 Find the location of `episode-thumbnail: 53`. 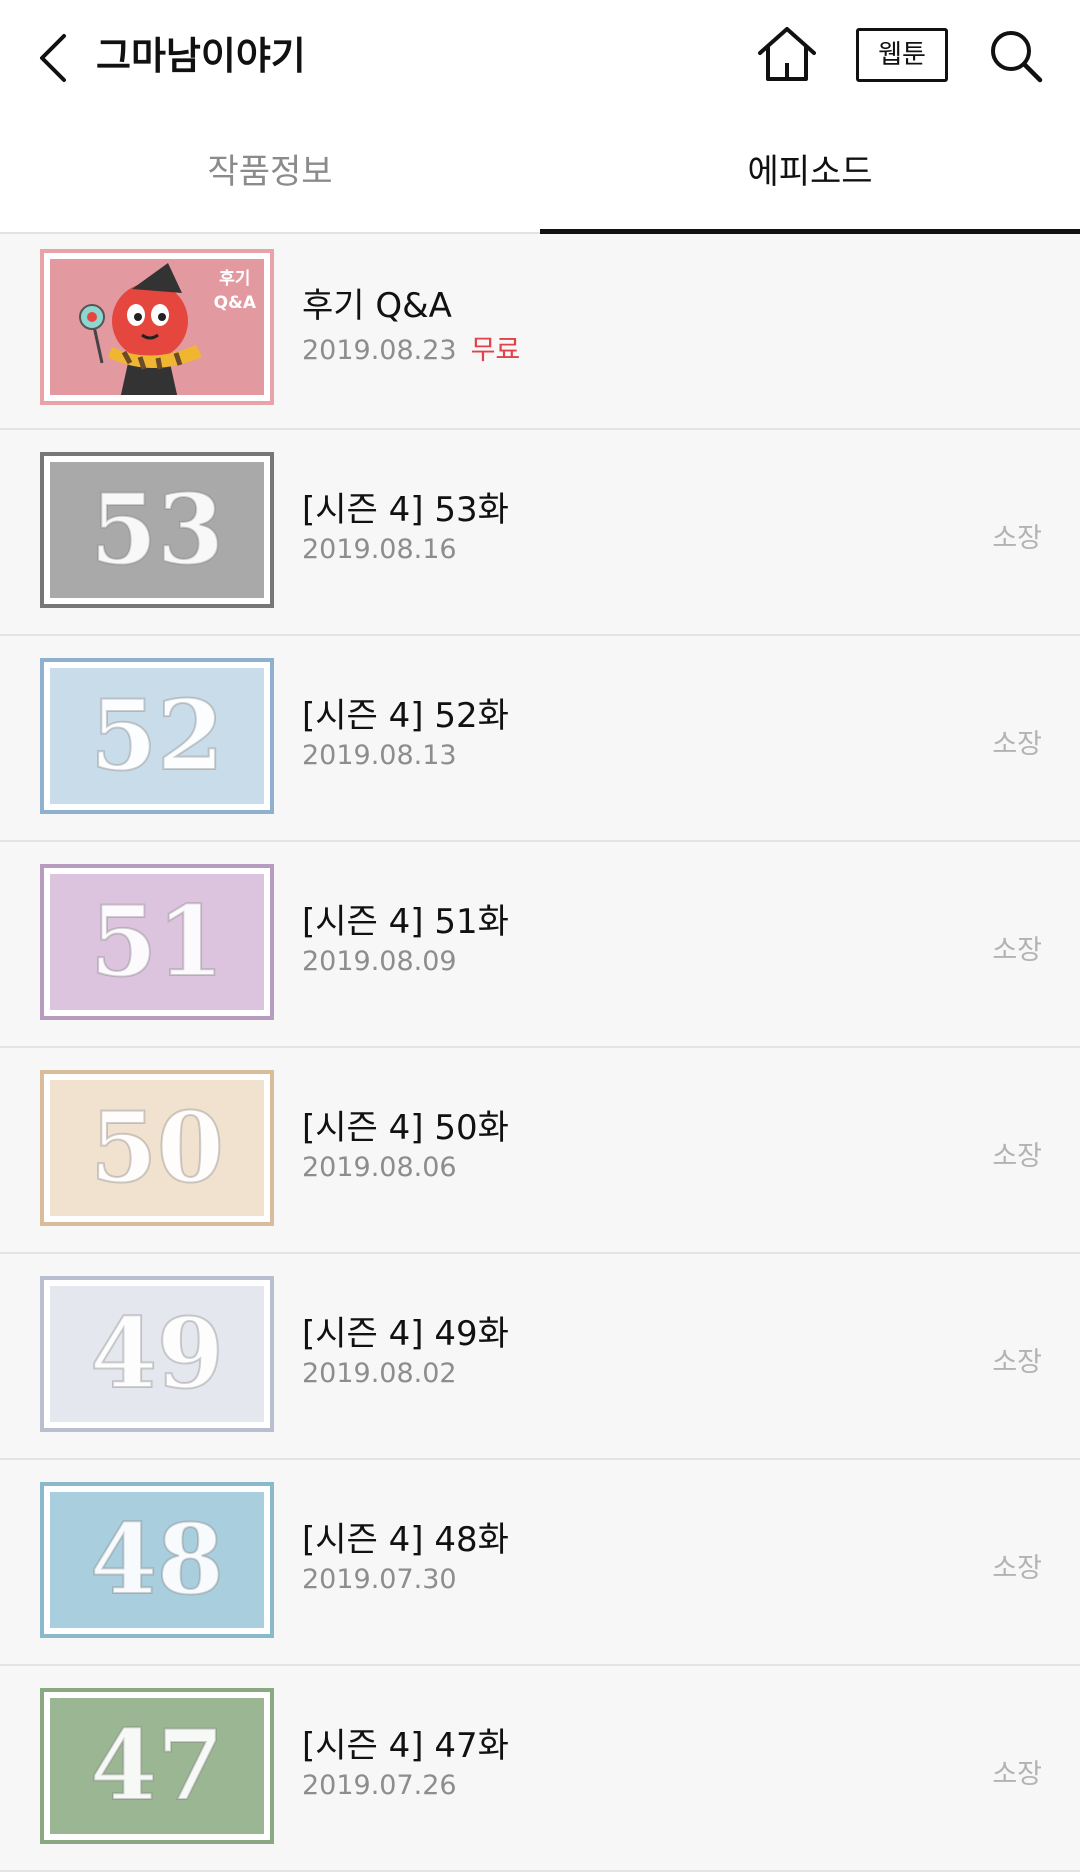

episode-thumbnail: 53 is located at coordinates (157, 530).